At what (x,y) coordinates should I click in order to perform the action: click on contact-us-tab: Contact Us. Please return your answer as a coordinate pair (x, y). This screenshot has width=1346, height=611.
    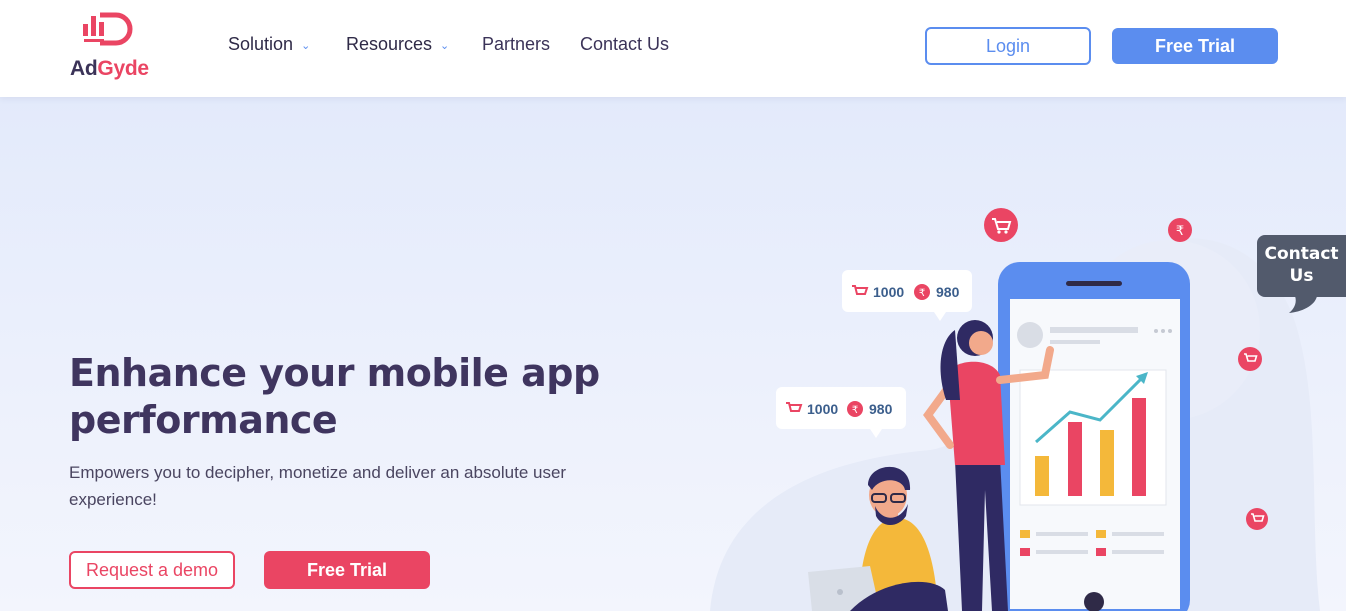
    Looking at the image, I should click on (1301, 266).